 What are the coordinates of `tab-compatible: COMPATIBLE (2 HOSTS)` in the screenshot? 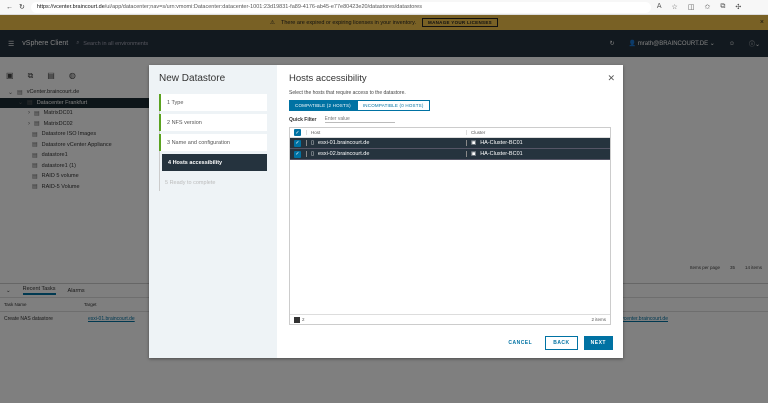 It's located at (323, 105).